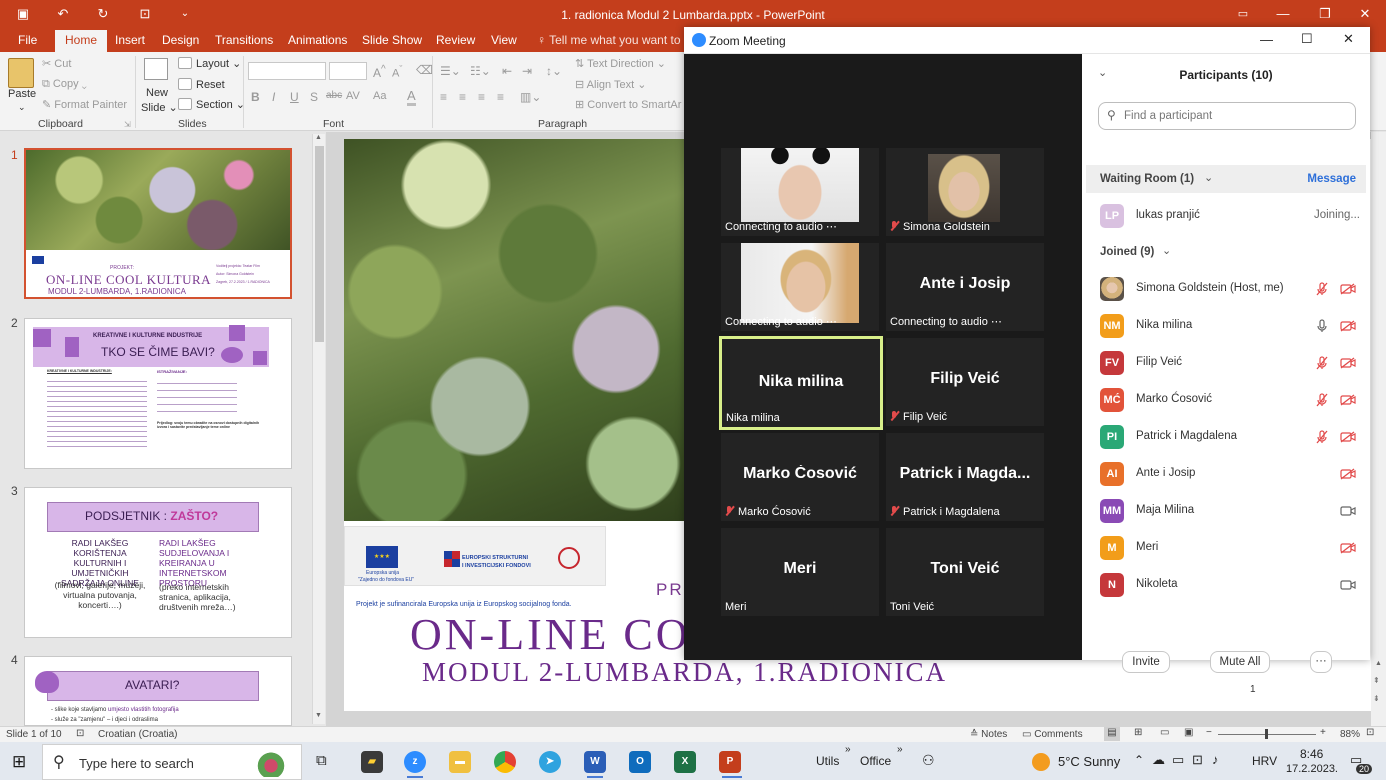 Image resolution: width=1386 pixels, height=780 pixels. I want to click on joined-label: Joined (9), so click(1127, 252).